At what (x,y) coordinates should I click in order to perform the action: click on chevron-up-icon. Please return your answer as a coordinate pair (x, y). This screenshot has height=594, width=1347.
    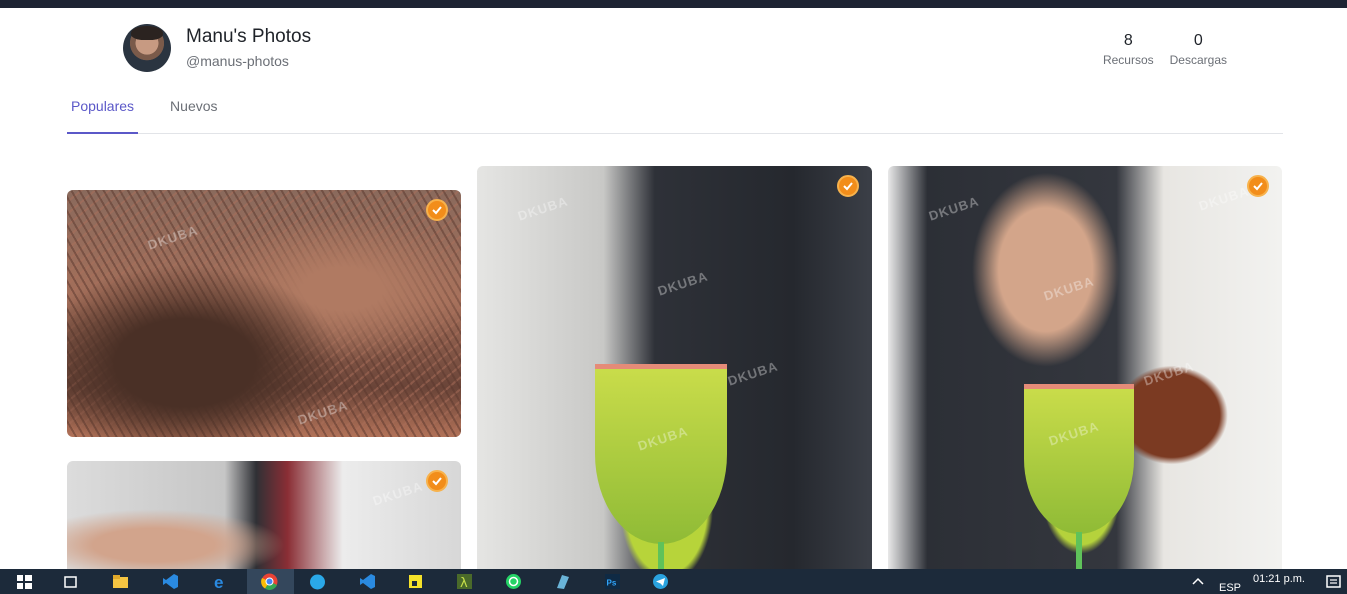
    Looking at the image, I should click on (1198, 581).